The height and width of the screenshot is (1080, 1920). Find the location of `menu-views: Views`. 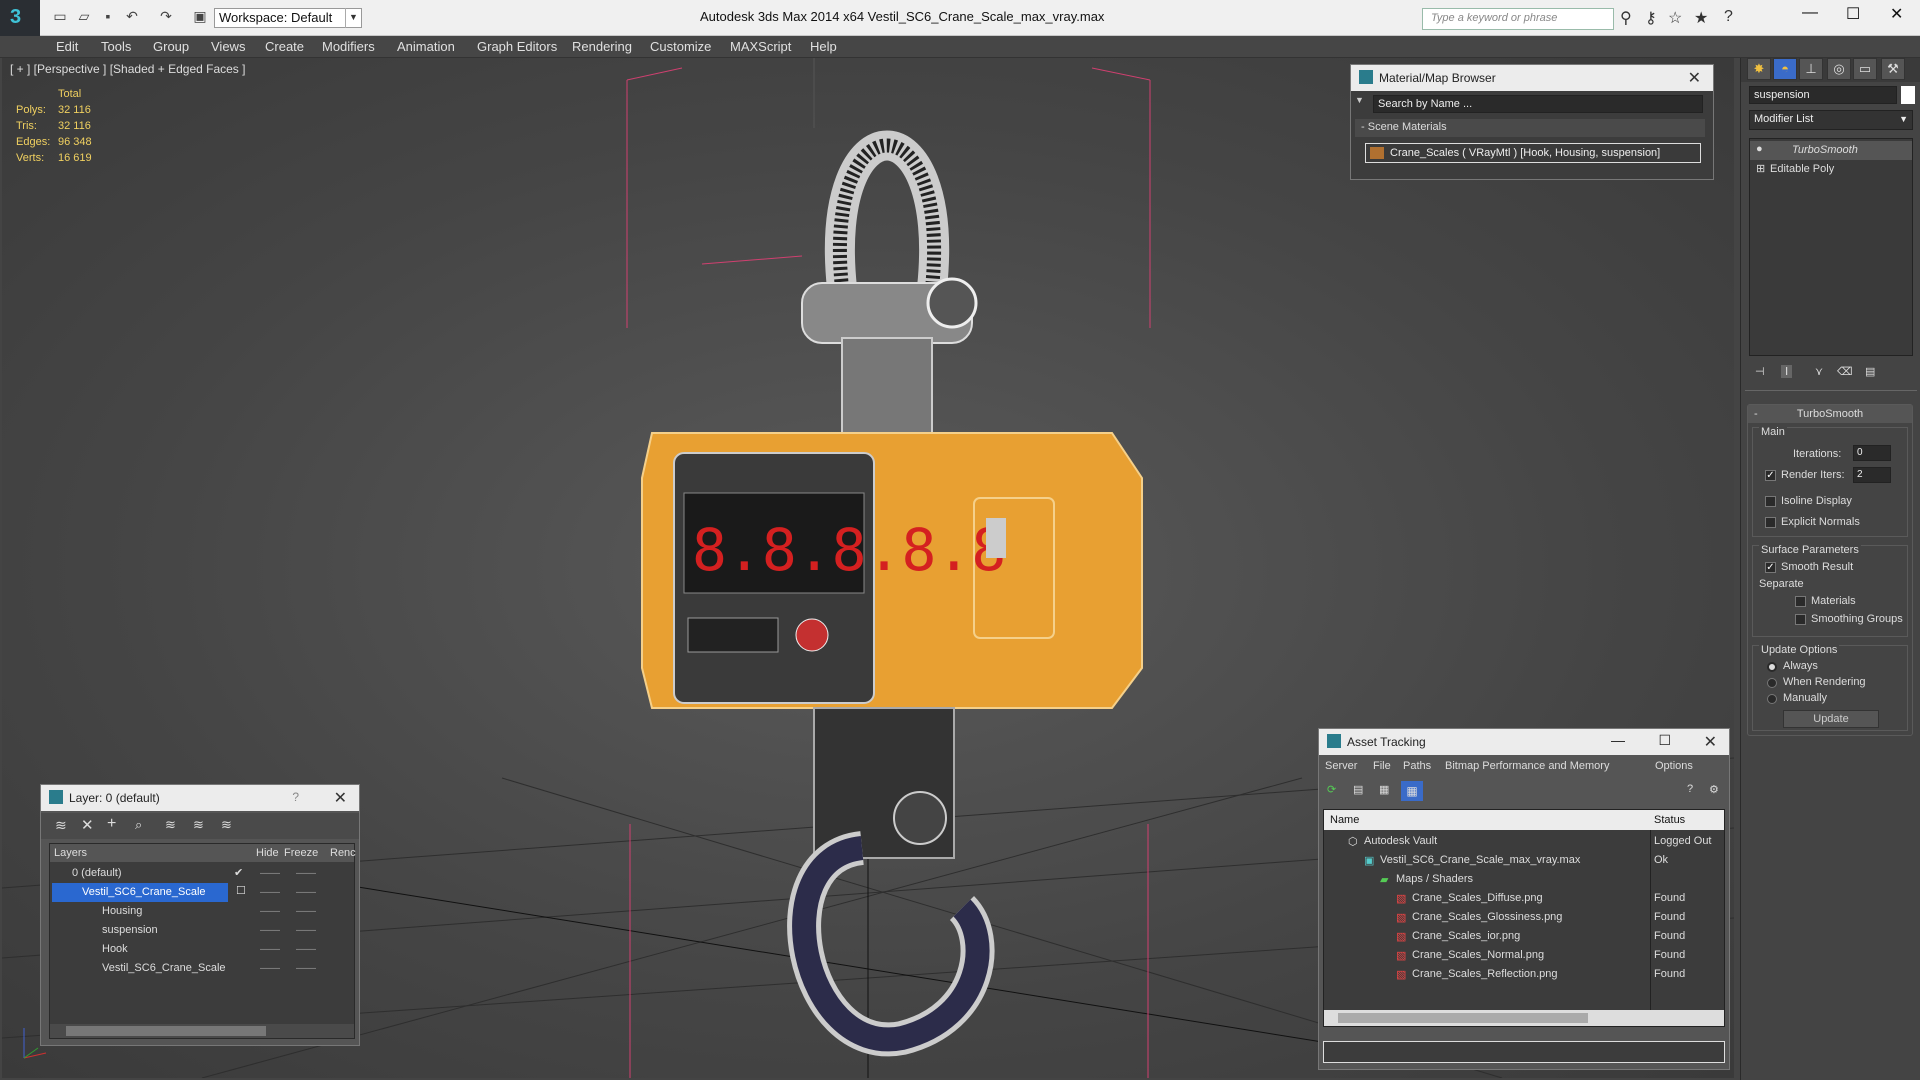

menu-views: Views is located at coordinates (228, 46).